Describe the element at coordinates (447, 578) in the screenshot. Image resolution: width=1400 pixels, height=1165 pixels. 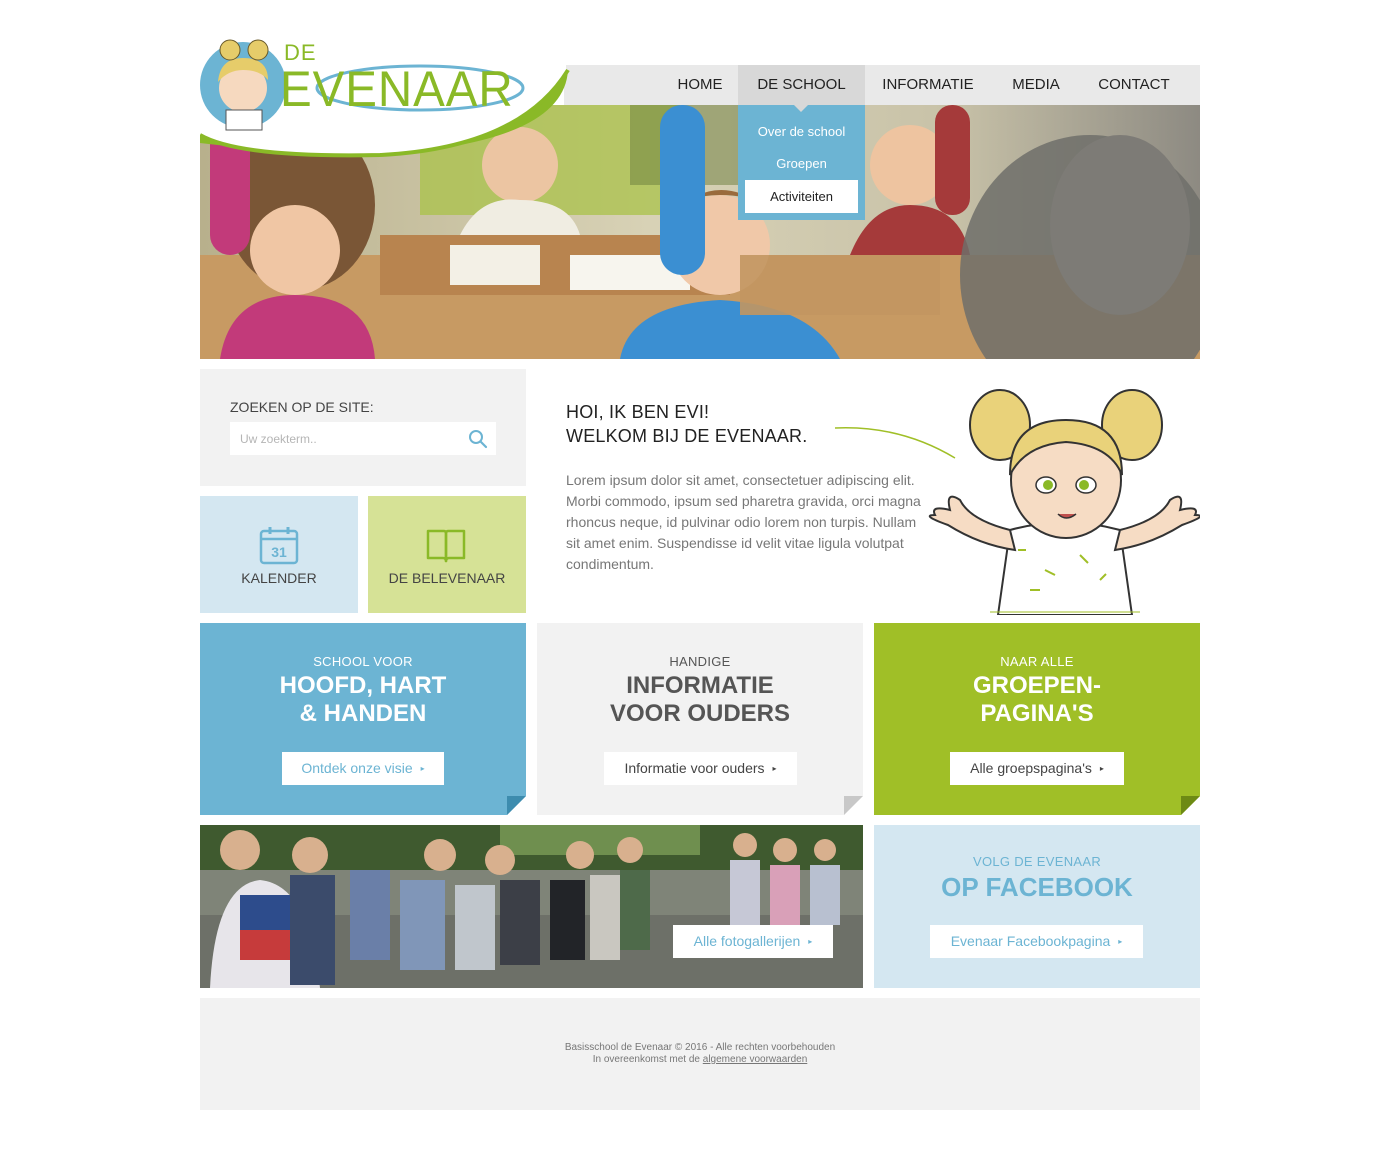
I see `belevenaar-tile-label: DE BELEVENAAR` at that location.